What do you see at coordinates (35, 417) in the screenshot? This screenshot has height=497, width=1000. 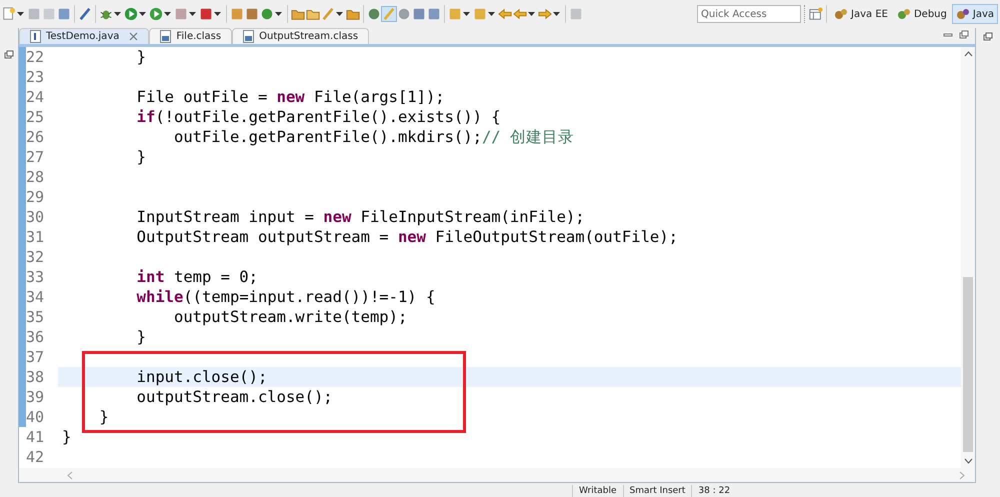 I see `line-number: 40` at bounding box center [35, 417].